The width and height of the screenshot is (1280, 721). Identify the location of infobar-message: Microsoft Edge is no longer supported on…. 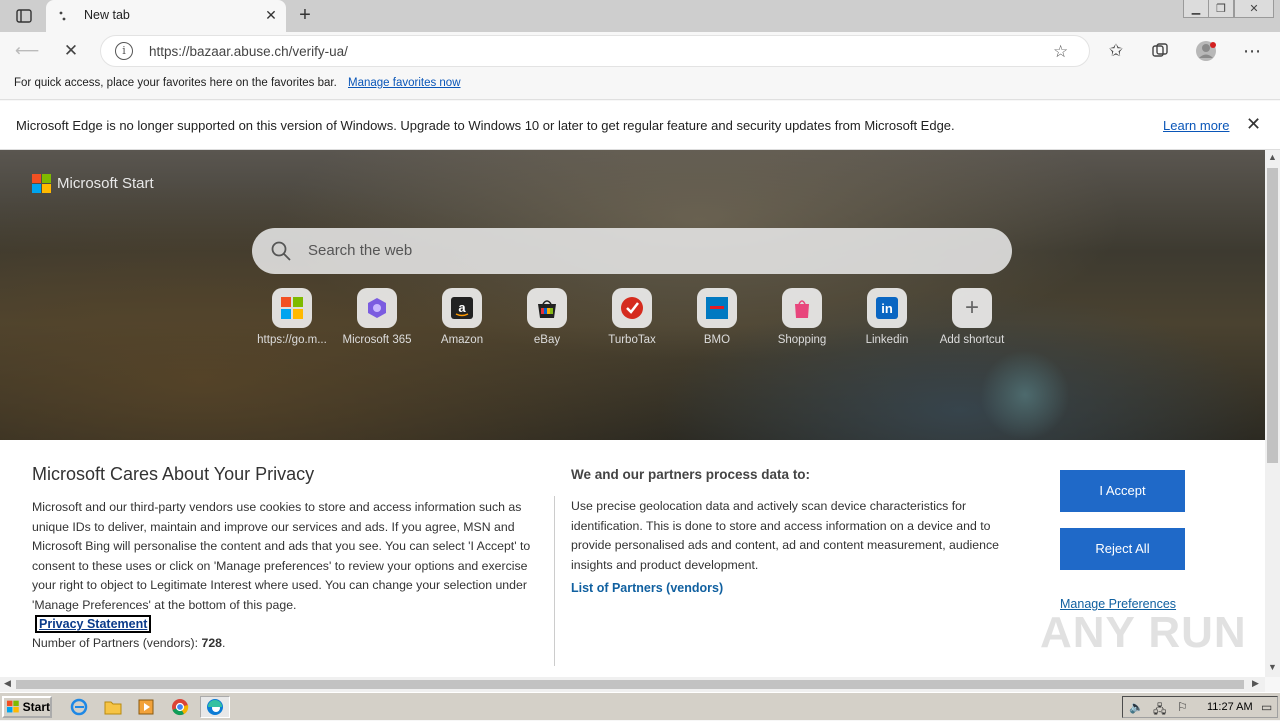
(485, 125).